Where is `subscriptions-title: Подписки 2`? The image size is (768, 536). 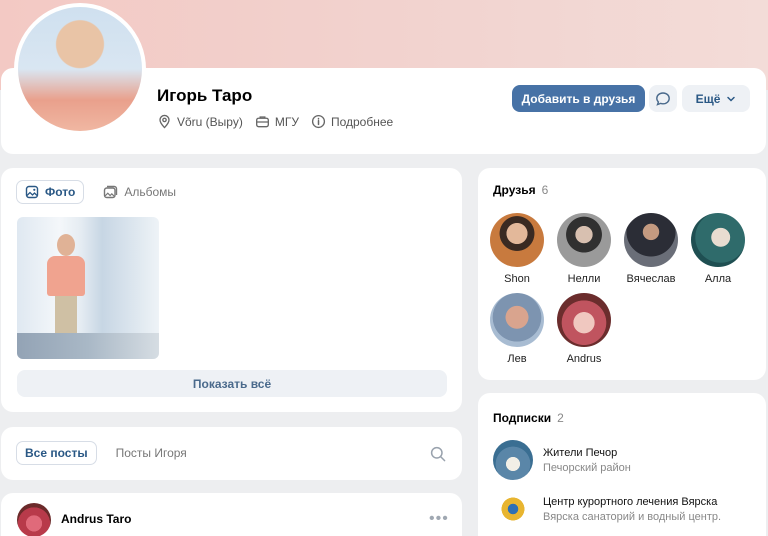
subscriptions-title: Подписки 2 is located at coordinates (528, 418).